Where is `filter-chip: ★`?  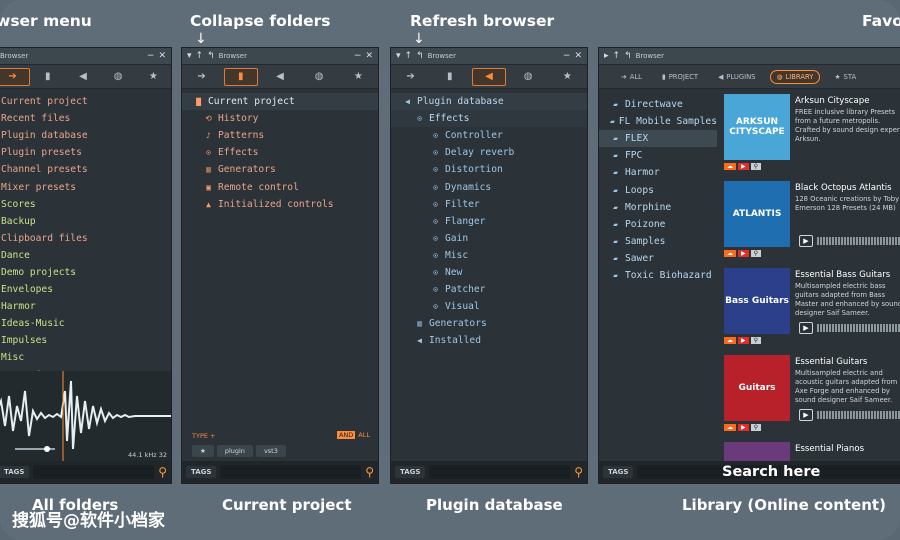 filter-chip: ★ is located at coordinates (203, 451).